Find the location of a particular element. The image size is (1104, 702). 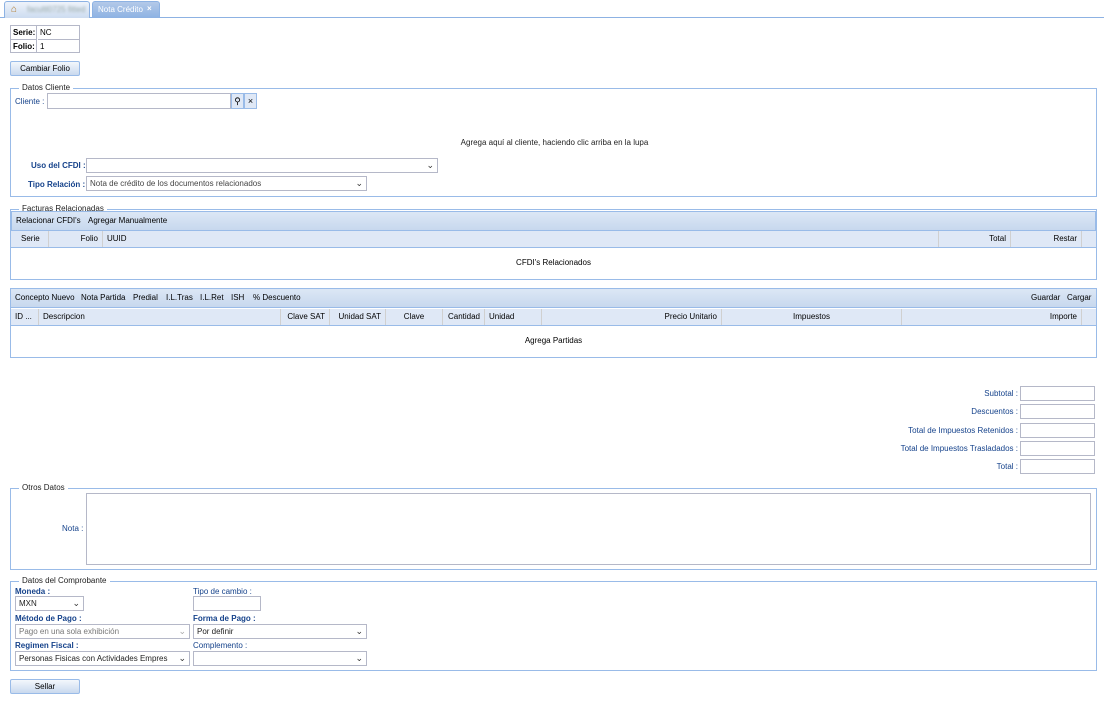

col-precio-unitario: Precio Unitario is located at coordinates (632, 317).